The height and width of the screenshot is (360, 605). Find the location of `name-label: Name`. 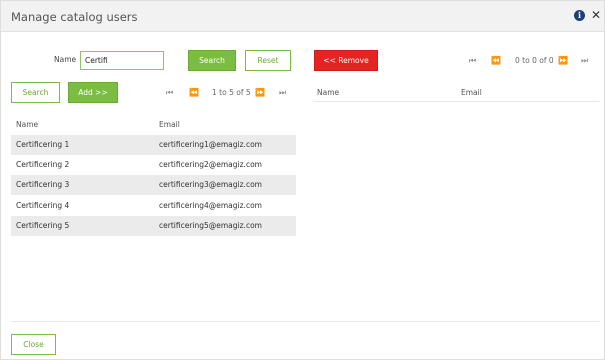

name-label: Name is located at coordinates (65, 59).